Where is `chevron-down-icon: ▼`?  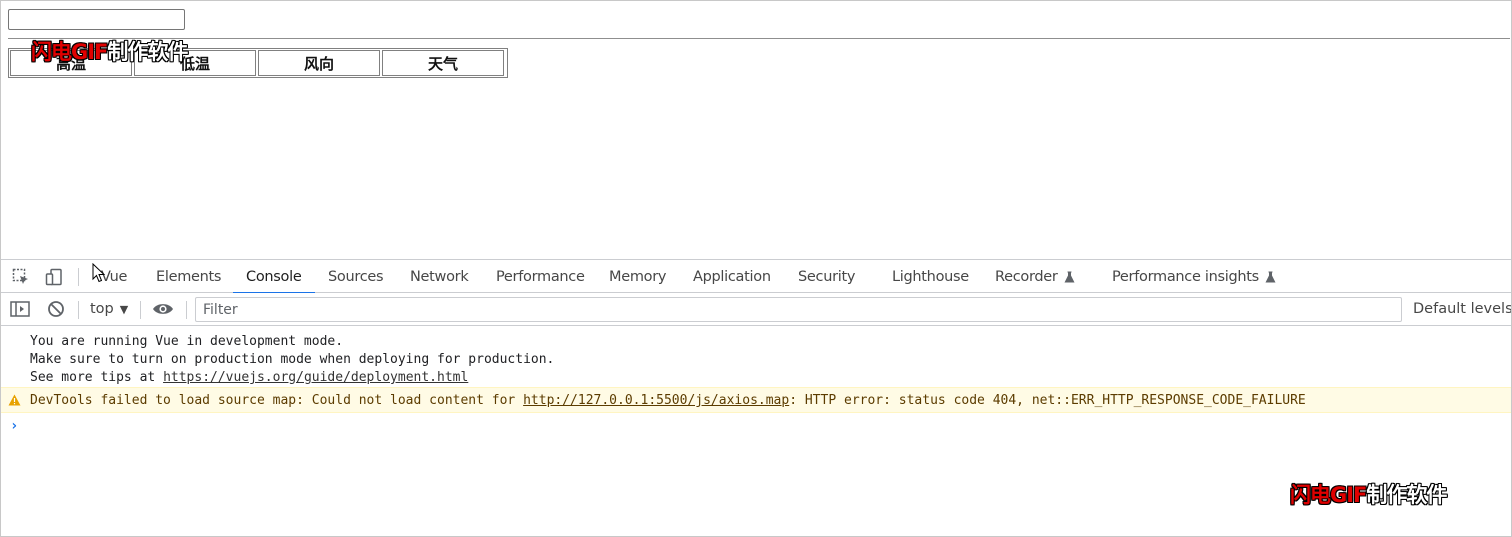
chevron-down-icon: ▼ is located at coordinates (124, 309).